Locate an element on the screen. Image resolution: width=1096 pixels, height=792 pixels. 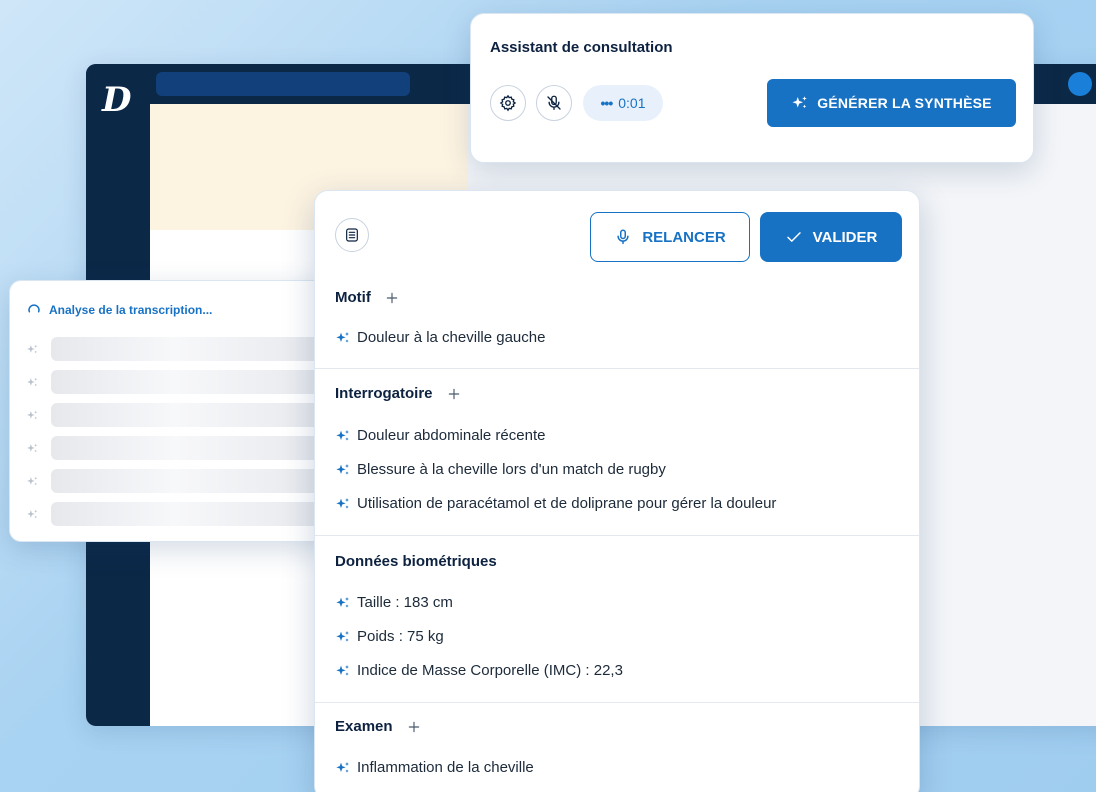
item-text: Indice de Masse Corporelle (IMC) : 22,3 is located at coordinates (490, 670).